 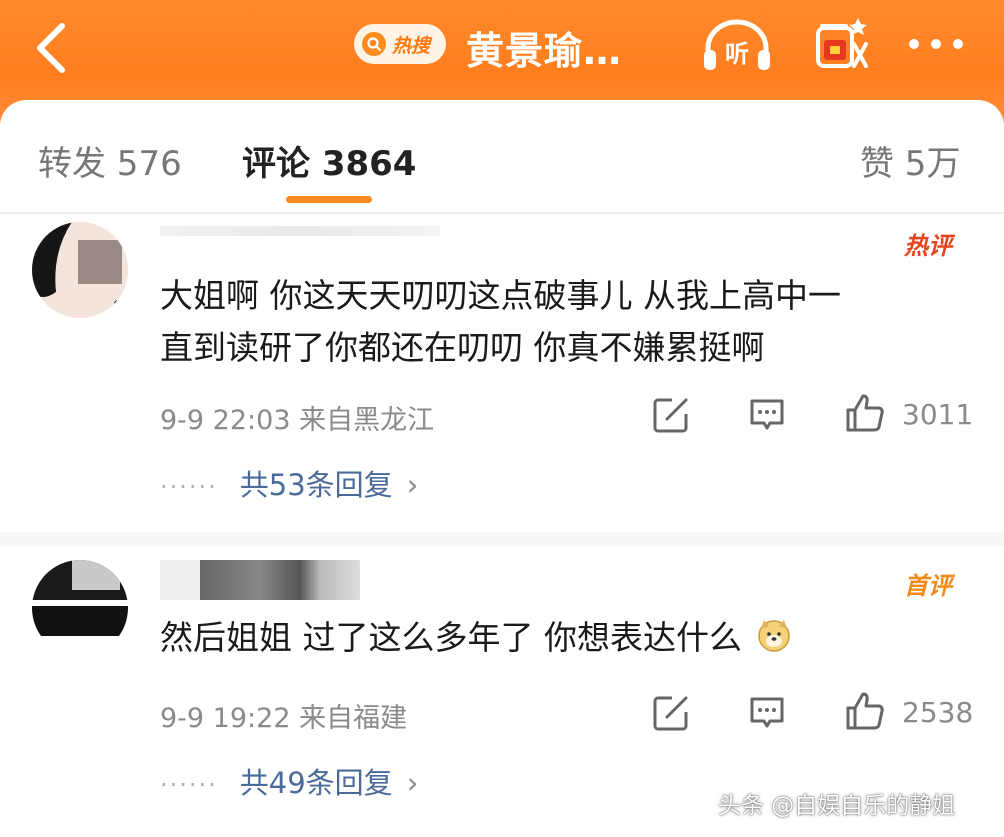 I want to click on tab-divider, so click(x=502, y=213).